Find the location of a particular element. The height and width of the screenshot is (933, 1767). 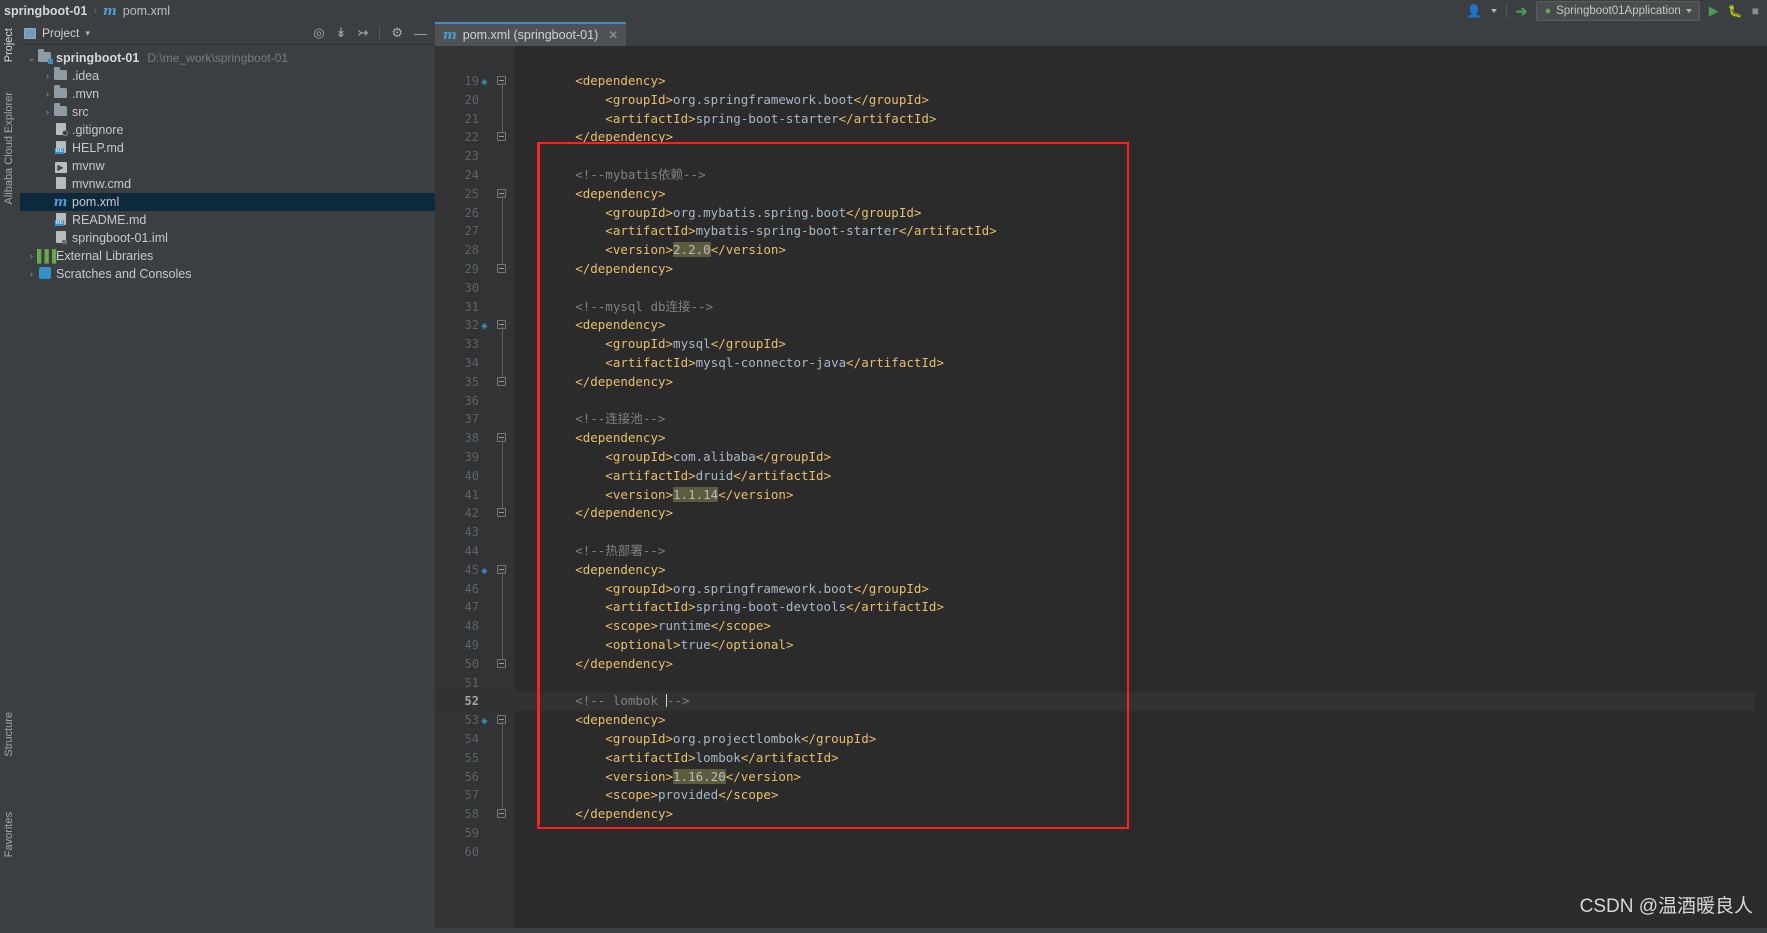

stripe-item-project: Project is located at coordinates (9, 45).